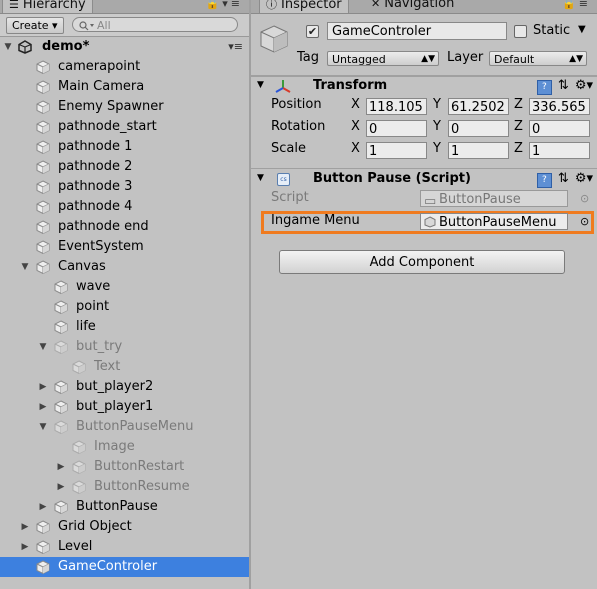 Image resolution: width=597 pixels, height=589 pixels. Describe the element at coordinates (124, 567) in the screenshot. I see `hierarchy-item: GameControler` at that location.